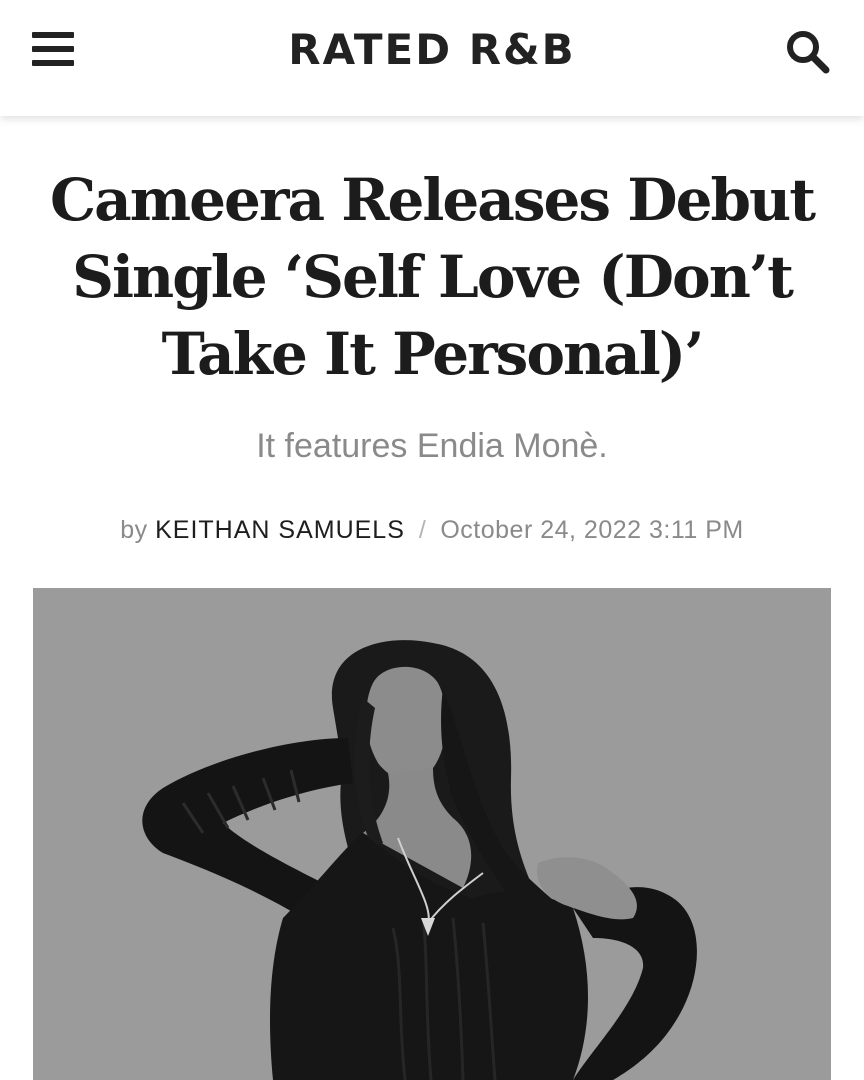  Describe the element at coordinates (432, 446) in the screenshot. I see `article-subtitle: It features Endia Monè.` at that location.